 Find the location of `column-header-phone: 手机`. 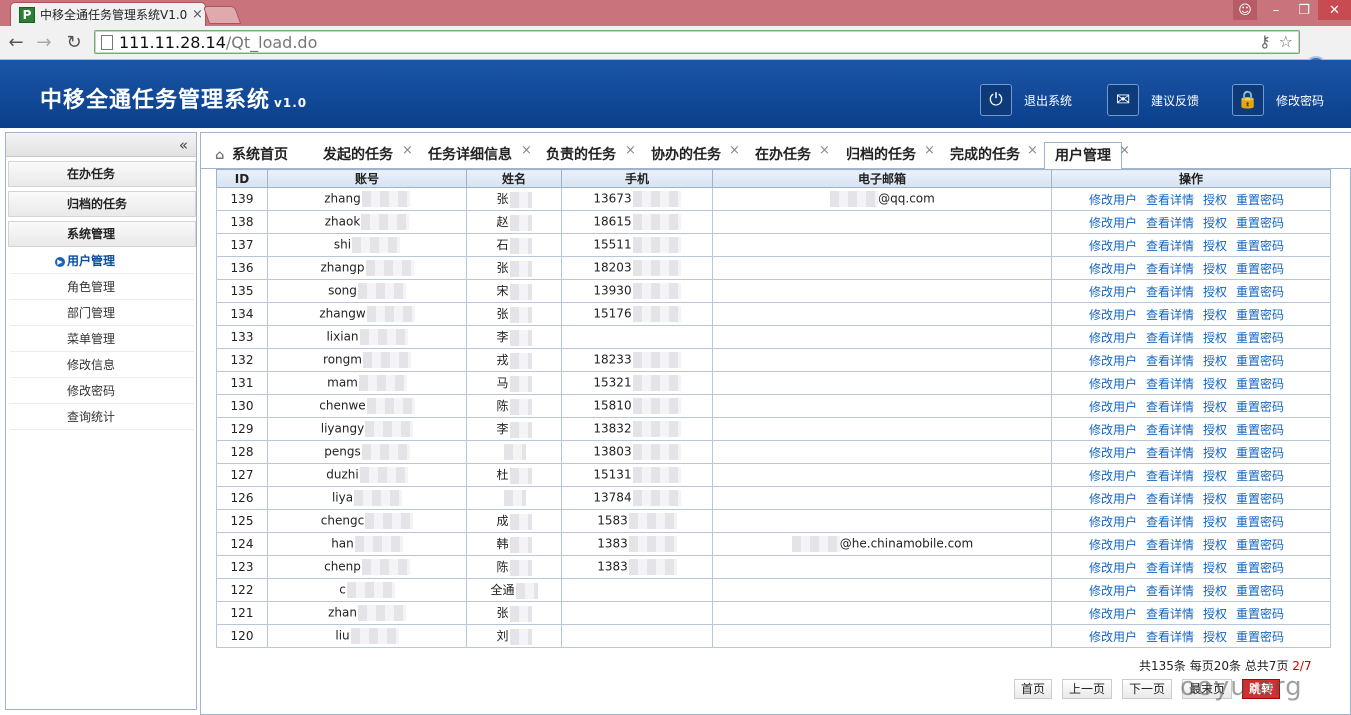

column-header-phone: 手机 is located at coordinates (637, 178).